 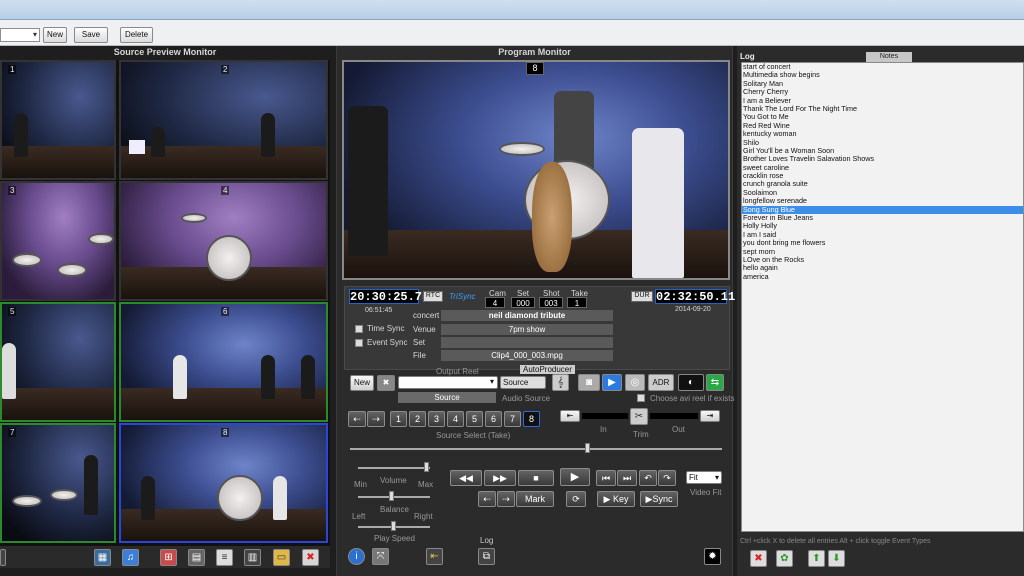 What do you see at coordinates (457, 371) in the screenshot?
I see `output-reel-label: Output Reel` at bounding box center [457, 371].